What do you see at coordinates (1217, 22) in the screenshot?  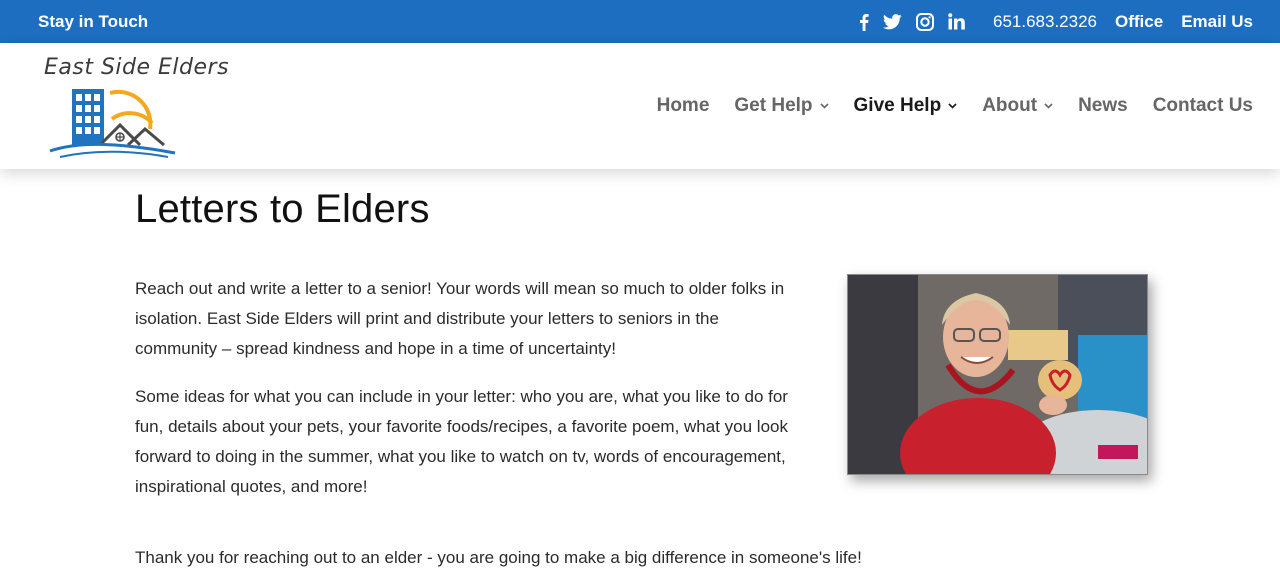 I see `email-us-link: Email Us` at bounding box center [1217, 22].